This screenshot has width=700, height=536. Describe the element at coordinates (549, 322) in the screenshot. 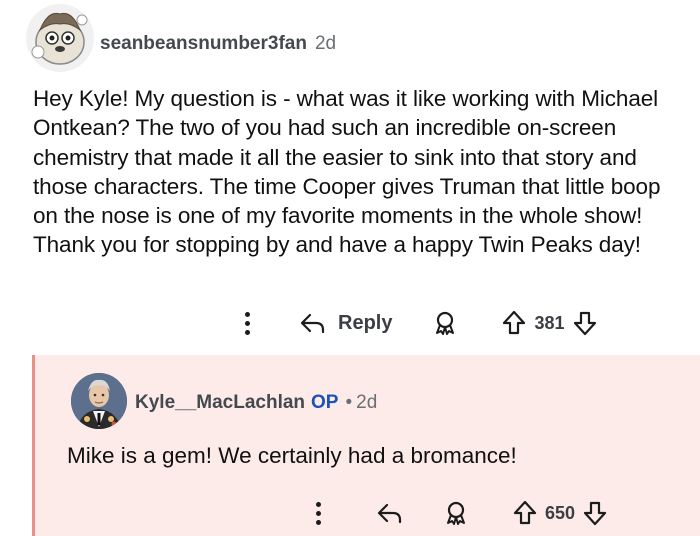

I see `vote-count: 381` at that location.